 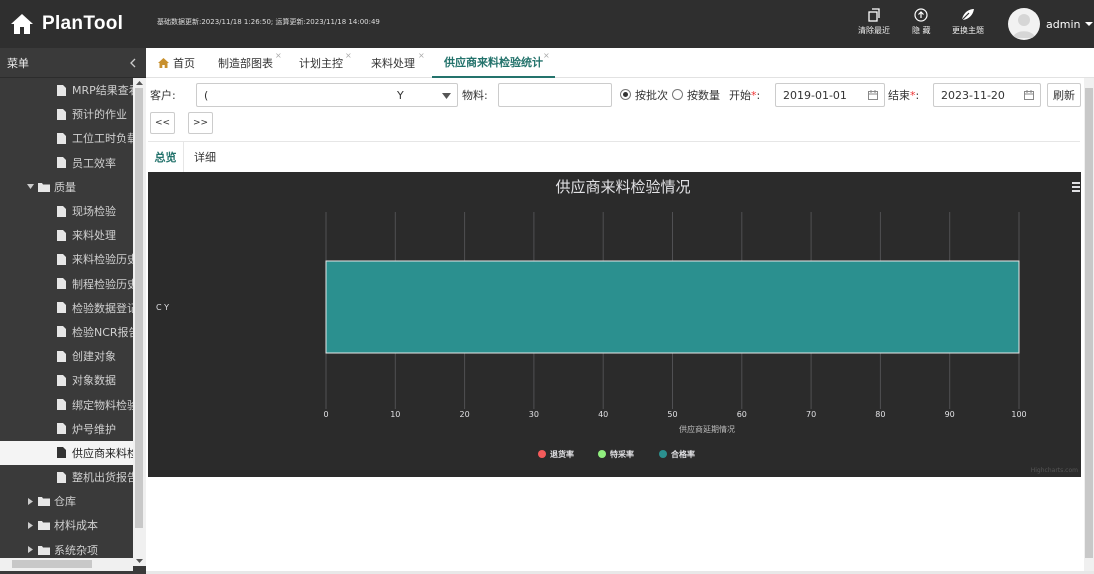 I want to click on legend-item: 合格率, so click(x=677, y=454).